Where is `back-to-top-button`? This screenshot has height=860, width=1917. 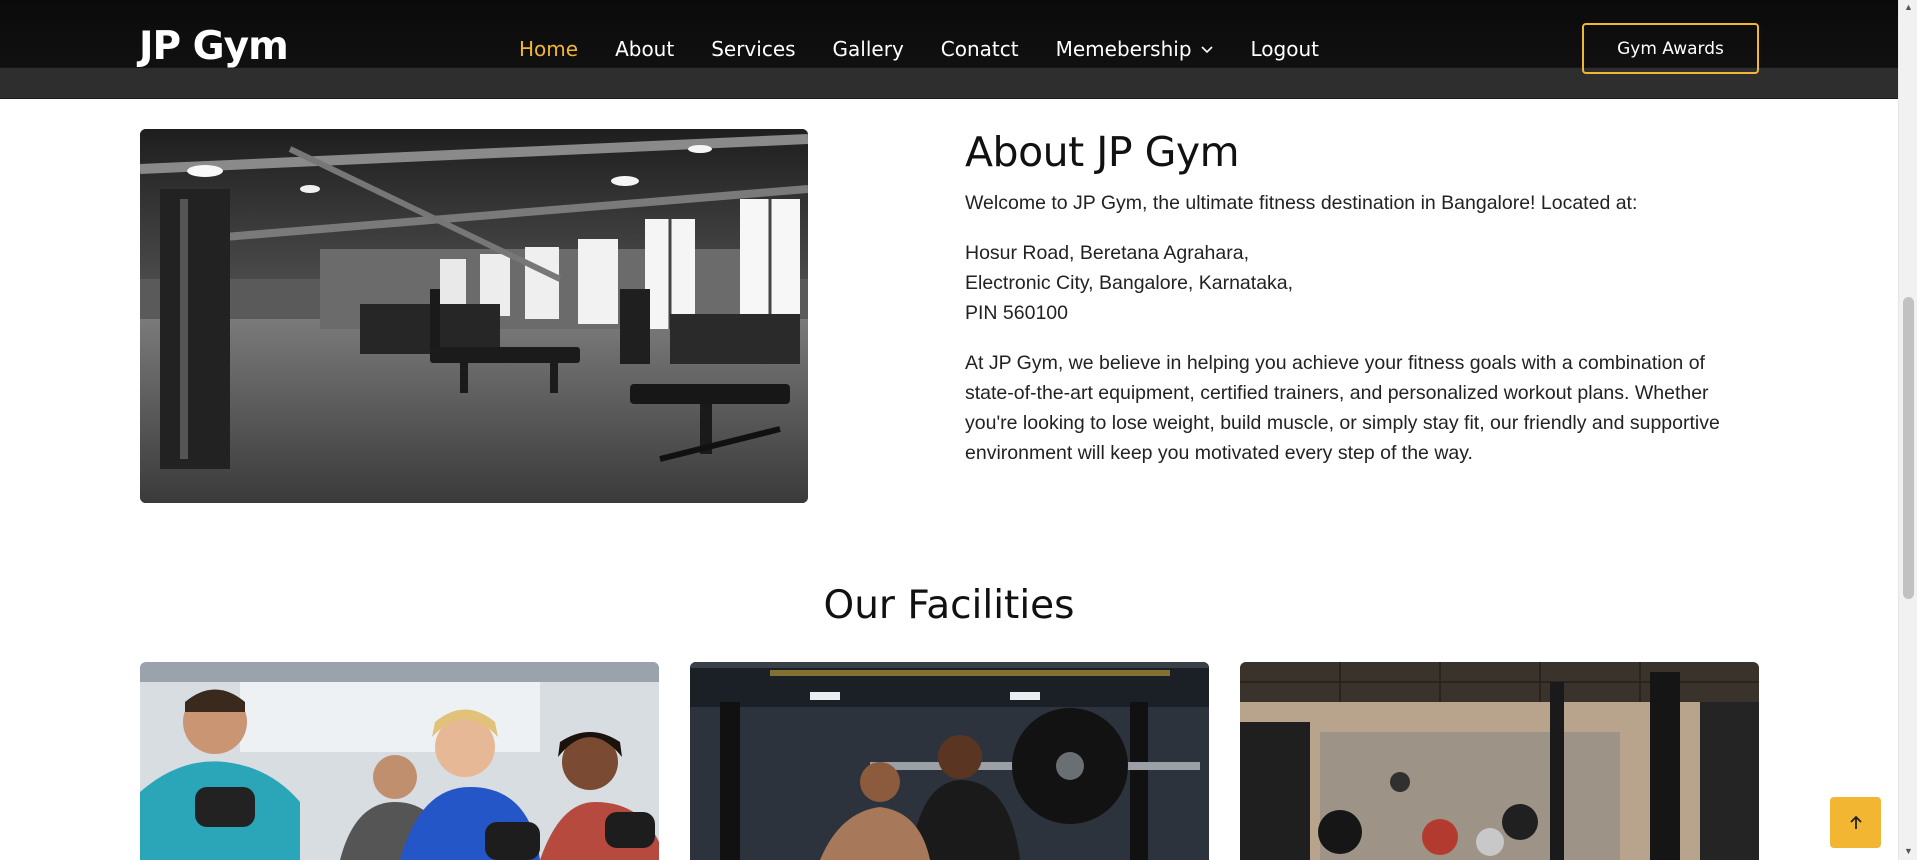
back-to-top-button is located at coordinates (1855, 822).